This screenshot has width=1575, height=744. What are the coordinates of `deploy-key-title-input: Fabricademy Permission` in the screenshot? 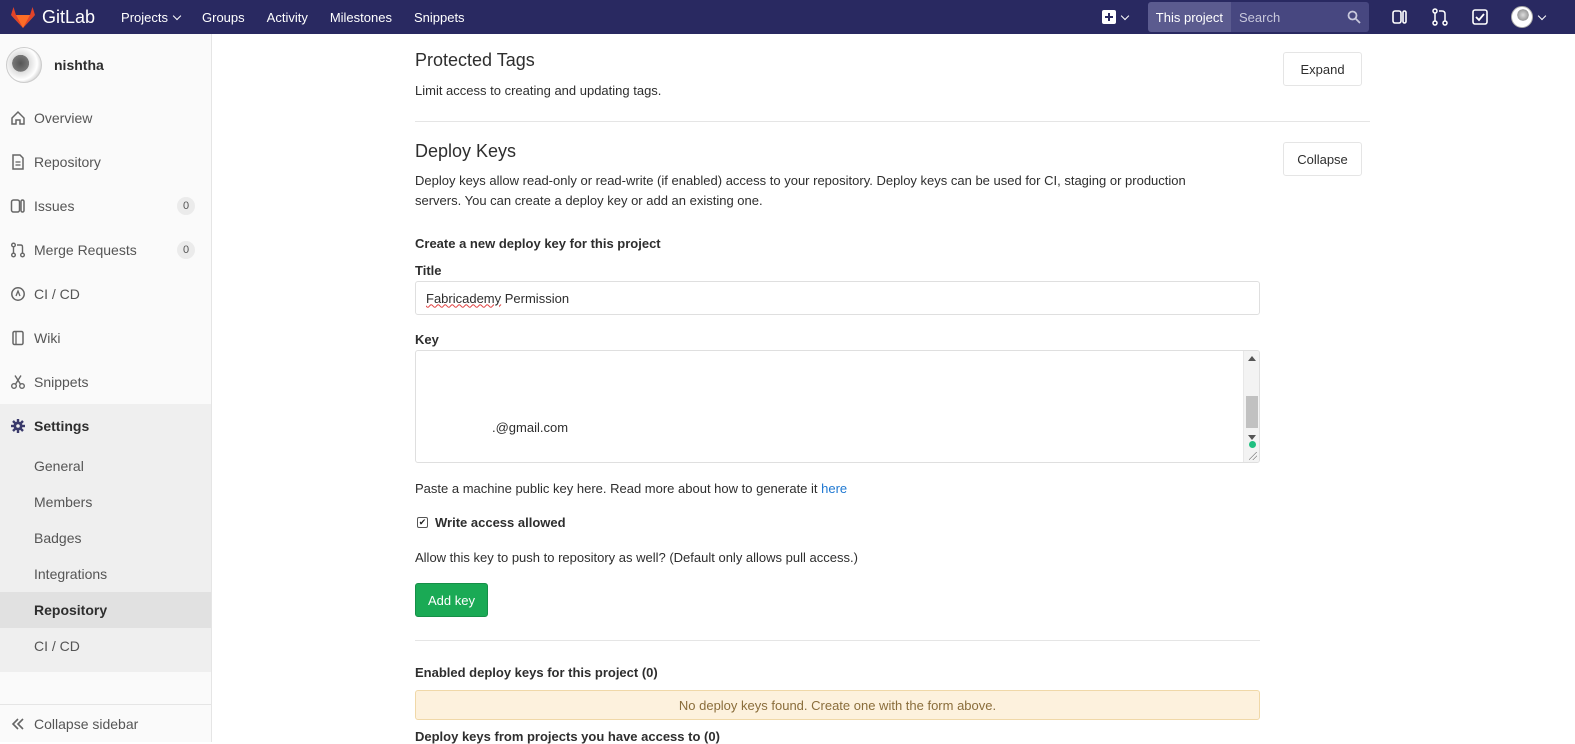 It's located at (837, 298).